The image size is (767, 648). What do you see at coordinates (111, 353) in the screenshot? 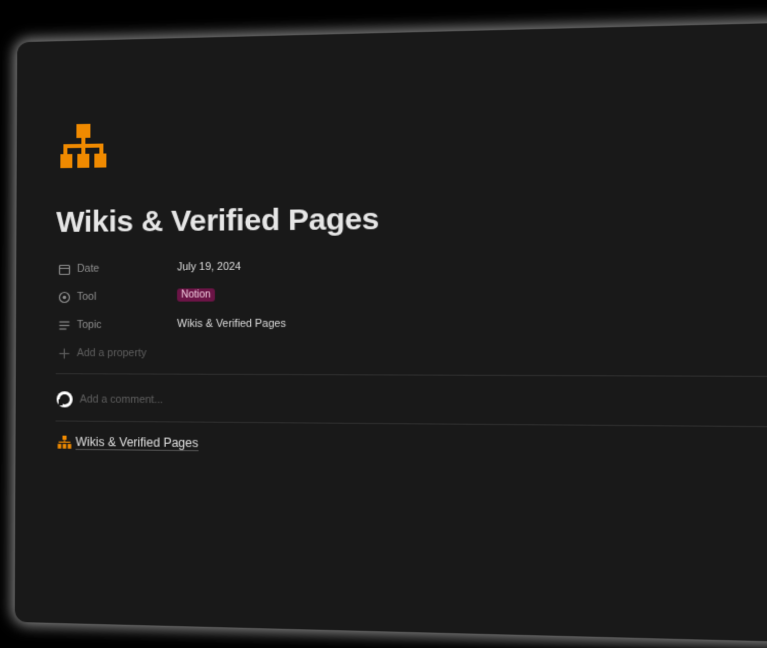
I see `add-property-label: Add a property` at bounding box center [111, 353].